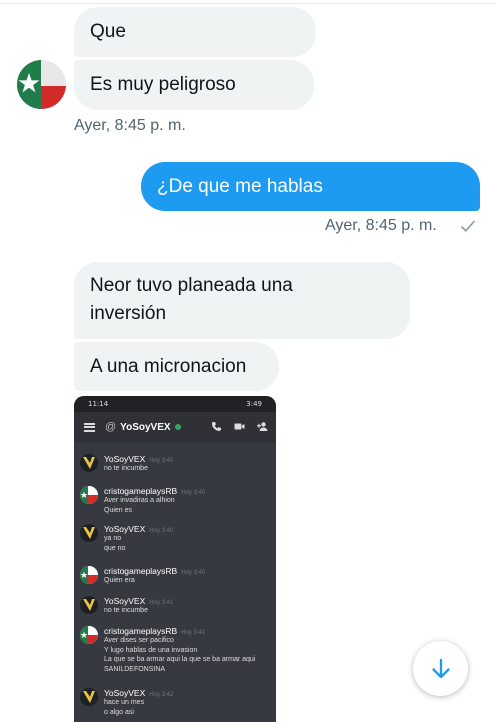  What do you see at coordinates (113, 538) in the screenshot?
I see `discord-message-line: ya no` at bounding box center [113, 538].